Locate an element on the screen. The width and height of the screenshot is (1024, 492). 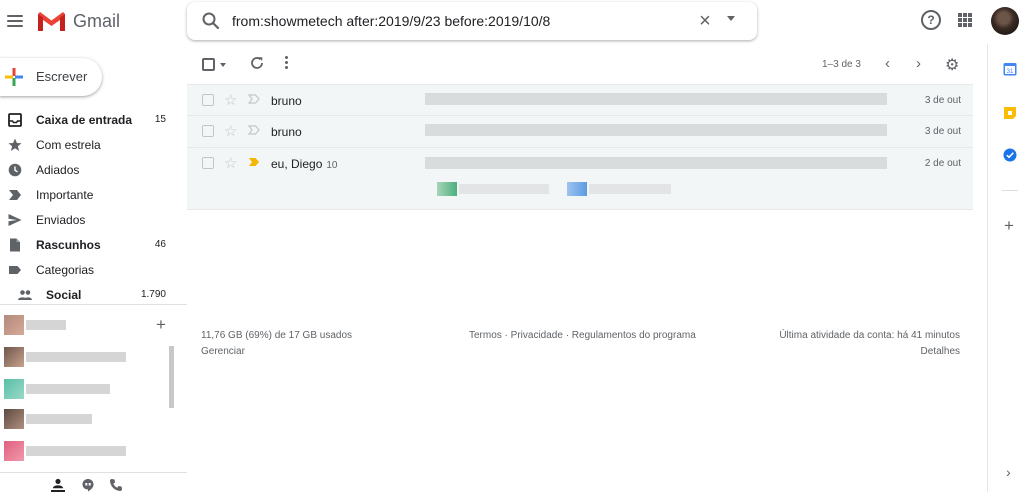
keep-icon is located at coordinates (1010, 113).